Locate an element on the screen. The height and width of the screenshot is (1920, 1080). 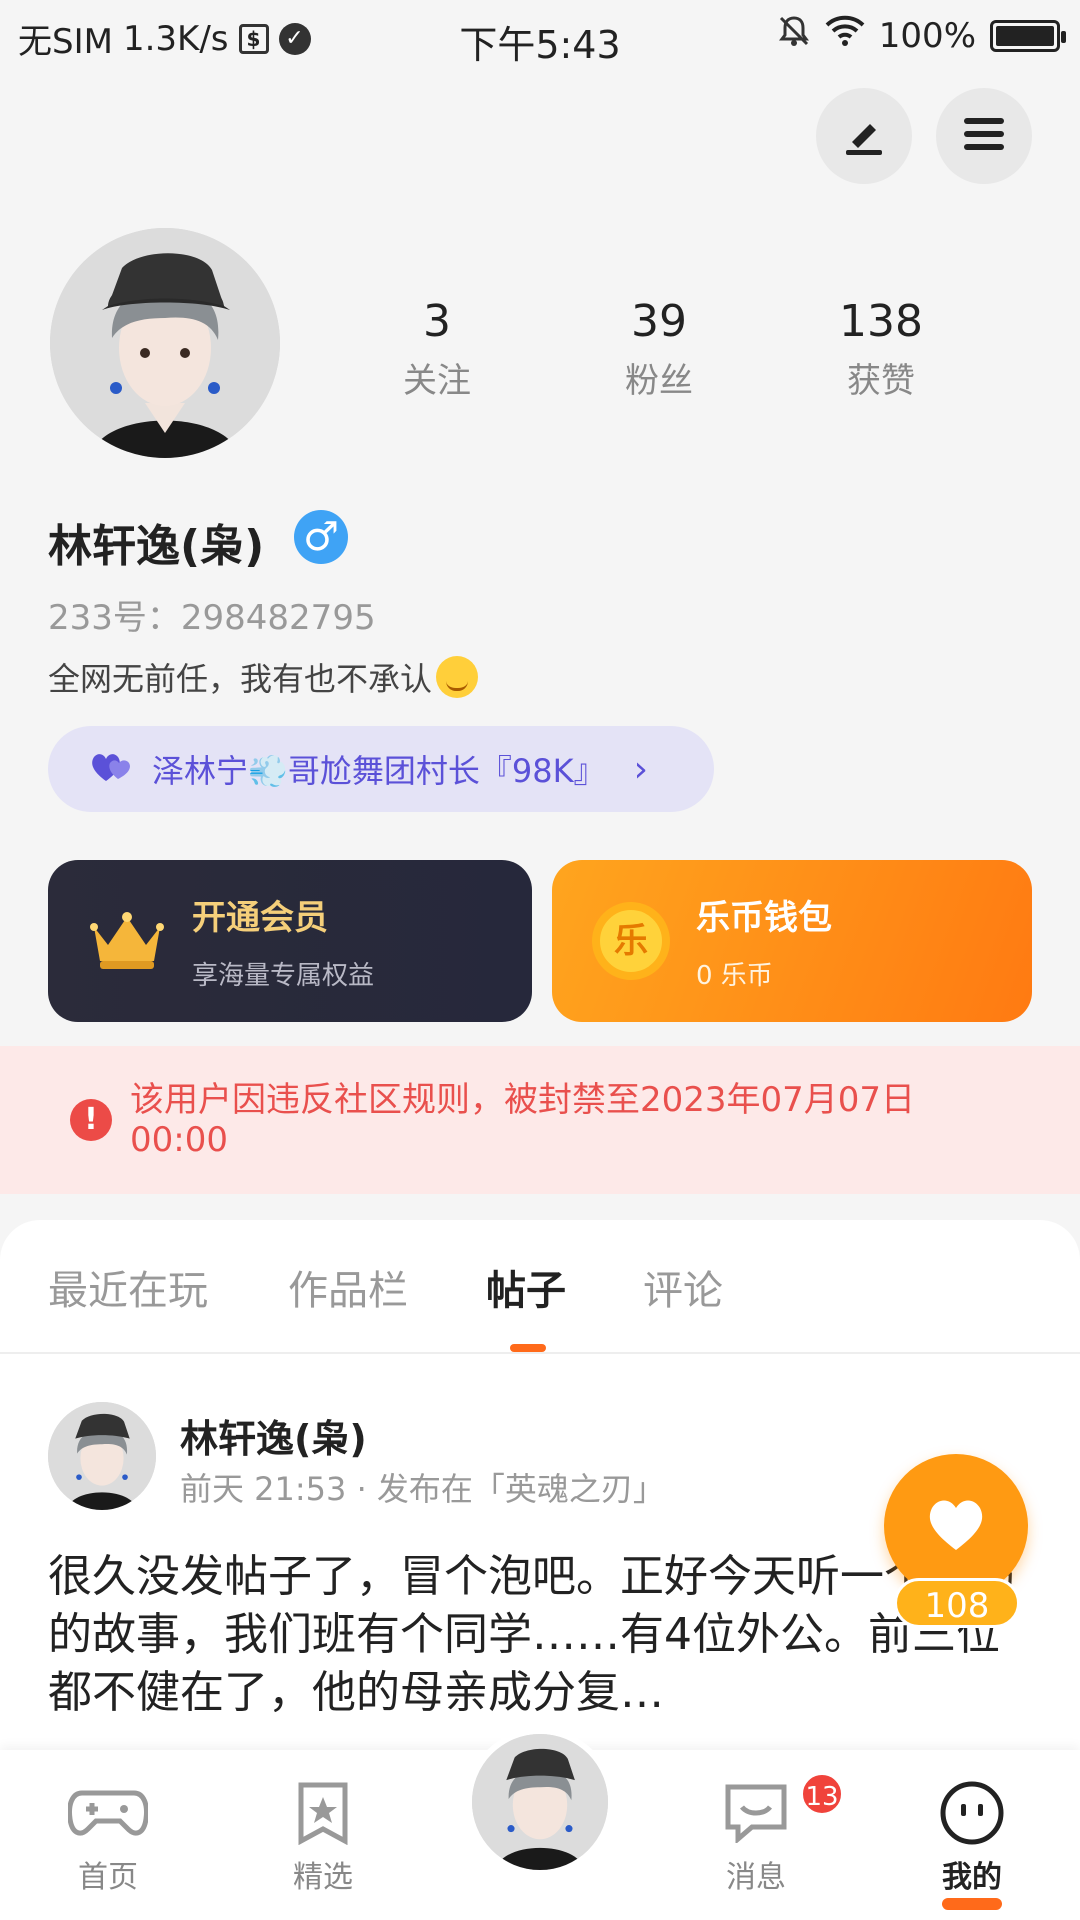
stat-likes: 138 获赞 is located at coordinates (881, 349).